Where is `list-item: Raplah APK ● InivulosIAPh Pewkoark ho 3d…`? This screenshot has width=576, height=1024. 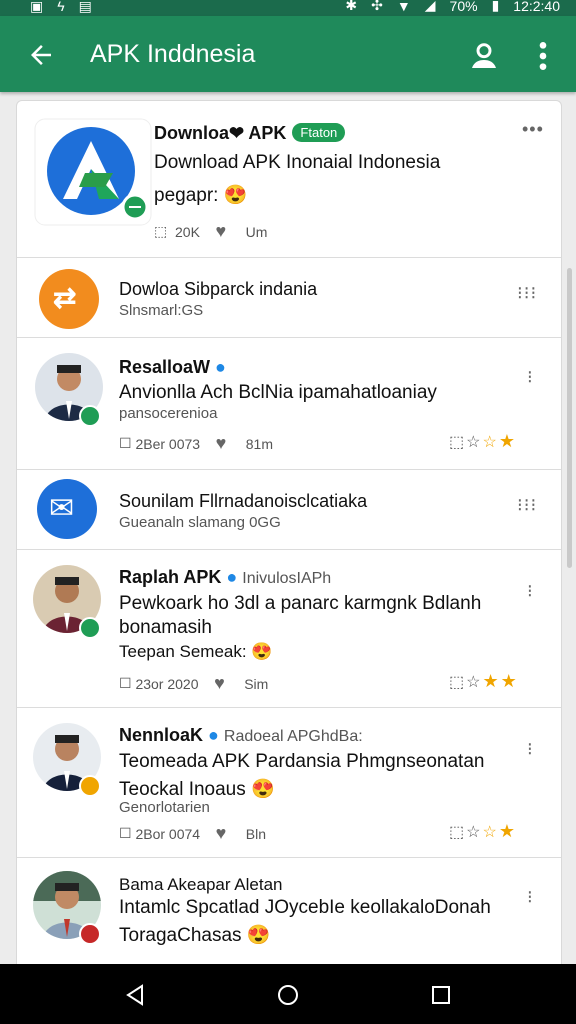 list-item: Raplah APK ● InivulosIAPh Pewkoark ho 3d… is located at coordinates (289, 628).